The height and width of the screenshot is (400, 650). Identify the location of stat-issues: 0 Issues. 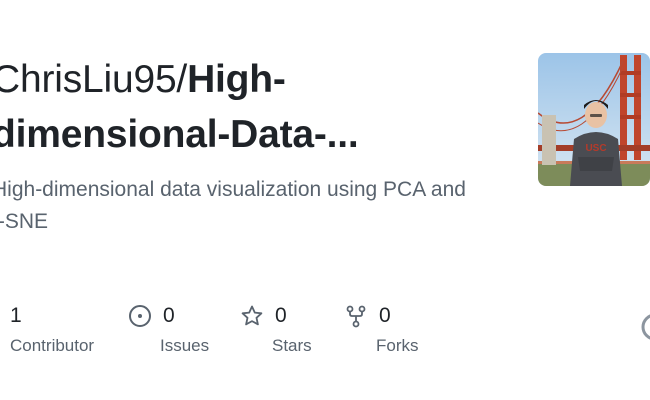
(168, 328).